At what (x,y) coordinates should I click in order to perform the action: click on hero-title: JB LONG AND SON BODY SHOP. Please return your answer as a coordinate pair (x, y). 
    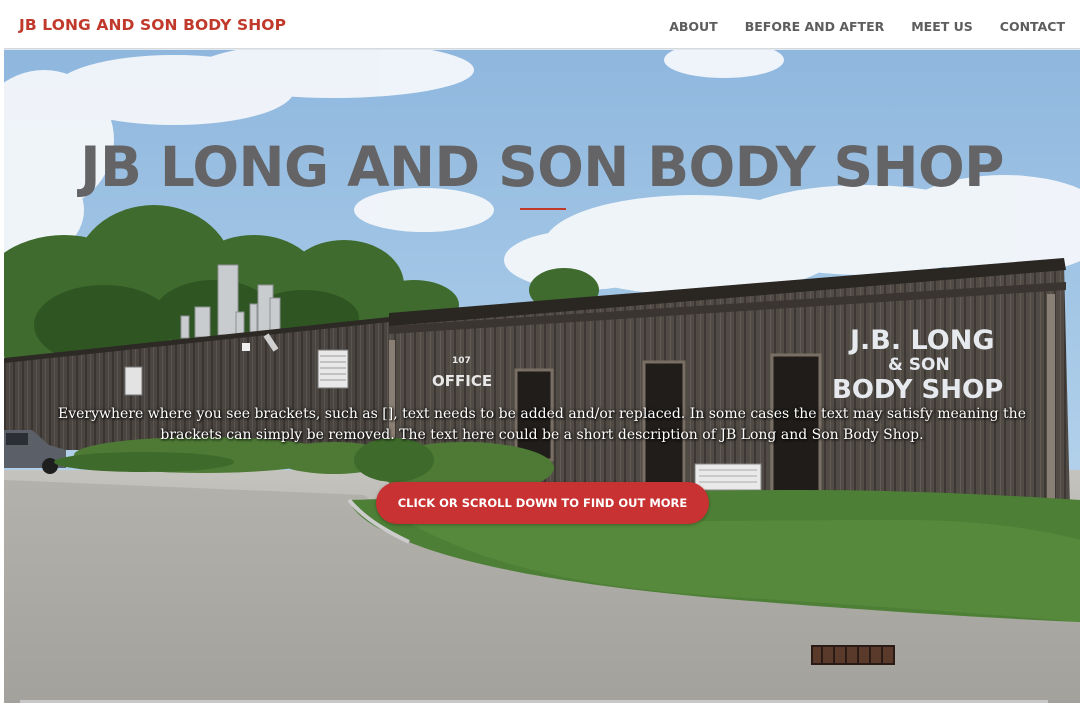
    Looking at the image, I should click on (542, 167).